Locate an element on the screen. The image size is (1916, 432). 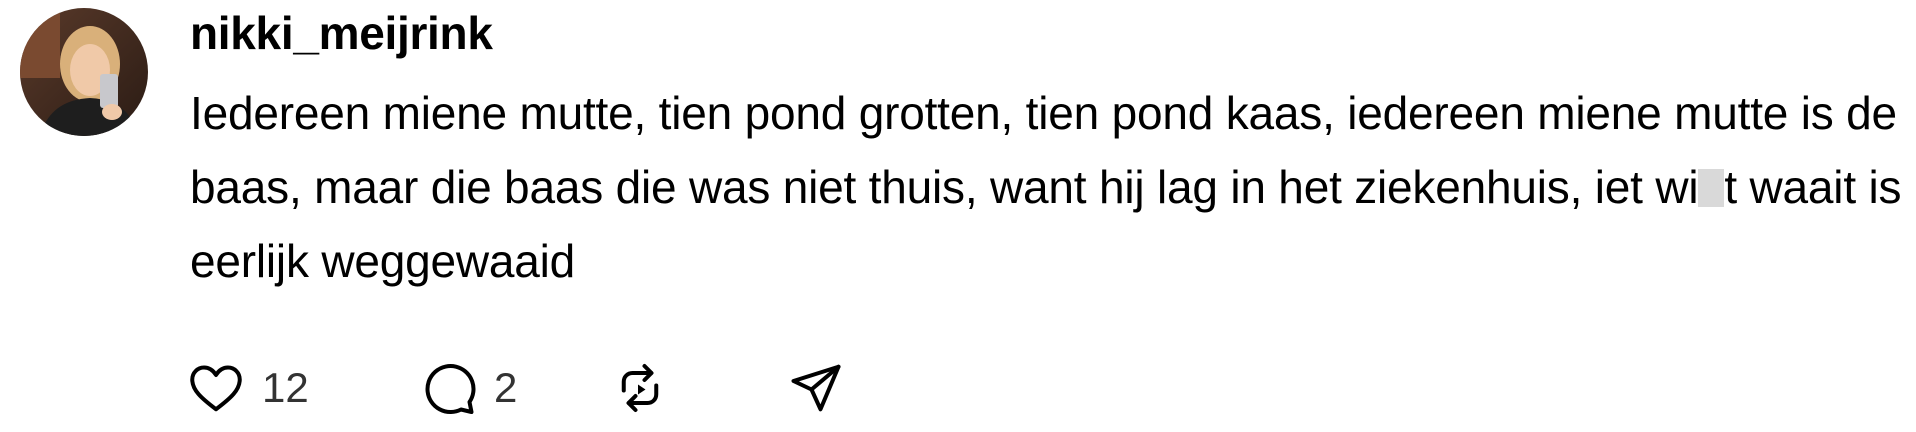
avatar-image is located at coordinates (84, 72).